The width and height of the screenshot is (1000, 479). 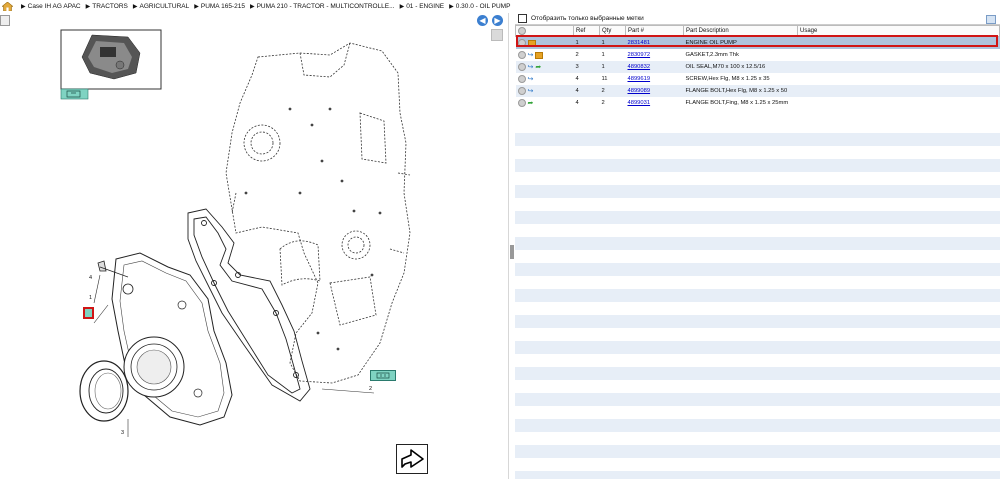 What do you see at coordinates (757, 19) in the screenshot?
I see `filter-bar: Отобразить только выбранные метки` at bounding box center [757, 19].